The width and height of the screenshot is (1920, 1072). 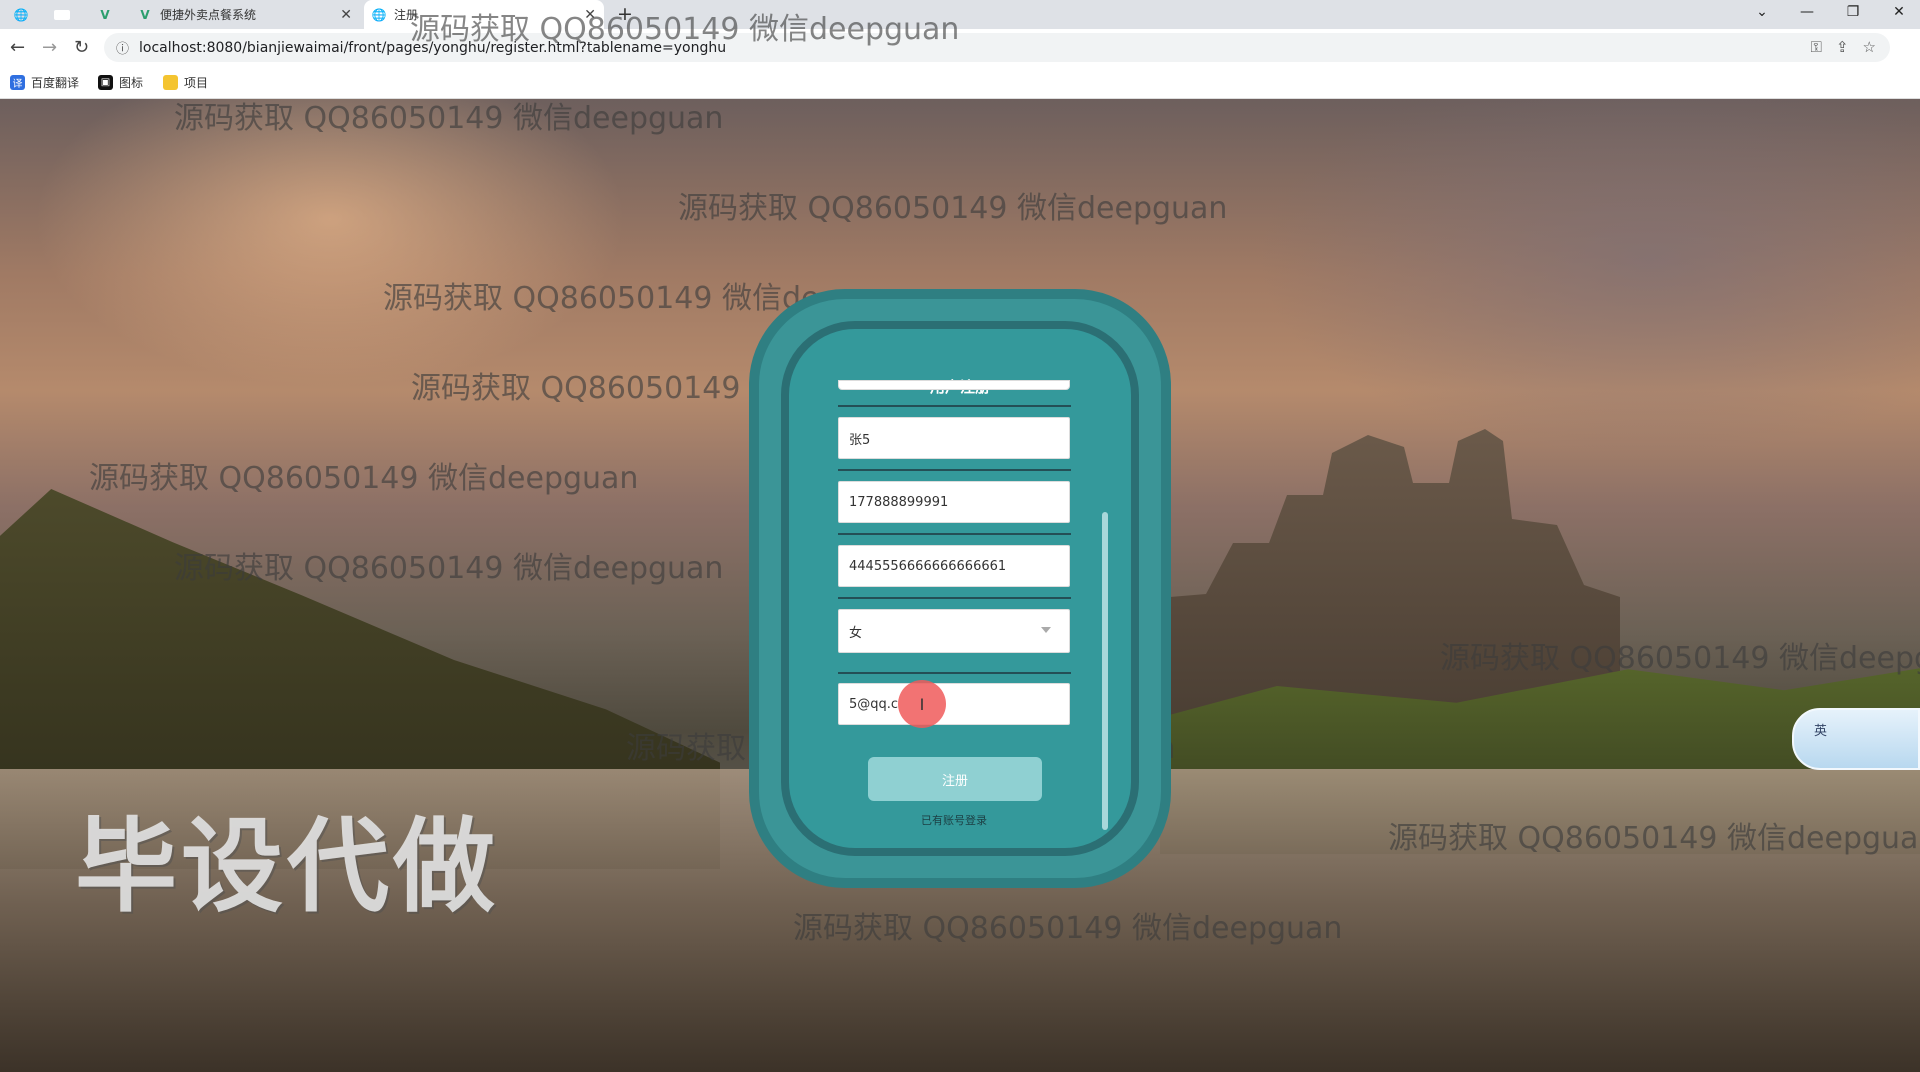 I want to click on scrolled-field, so click(x=954, y=385).